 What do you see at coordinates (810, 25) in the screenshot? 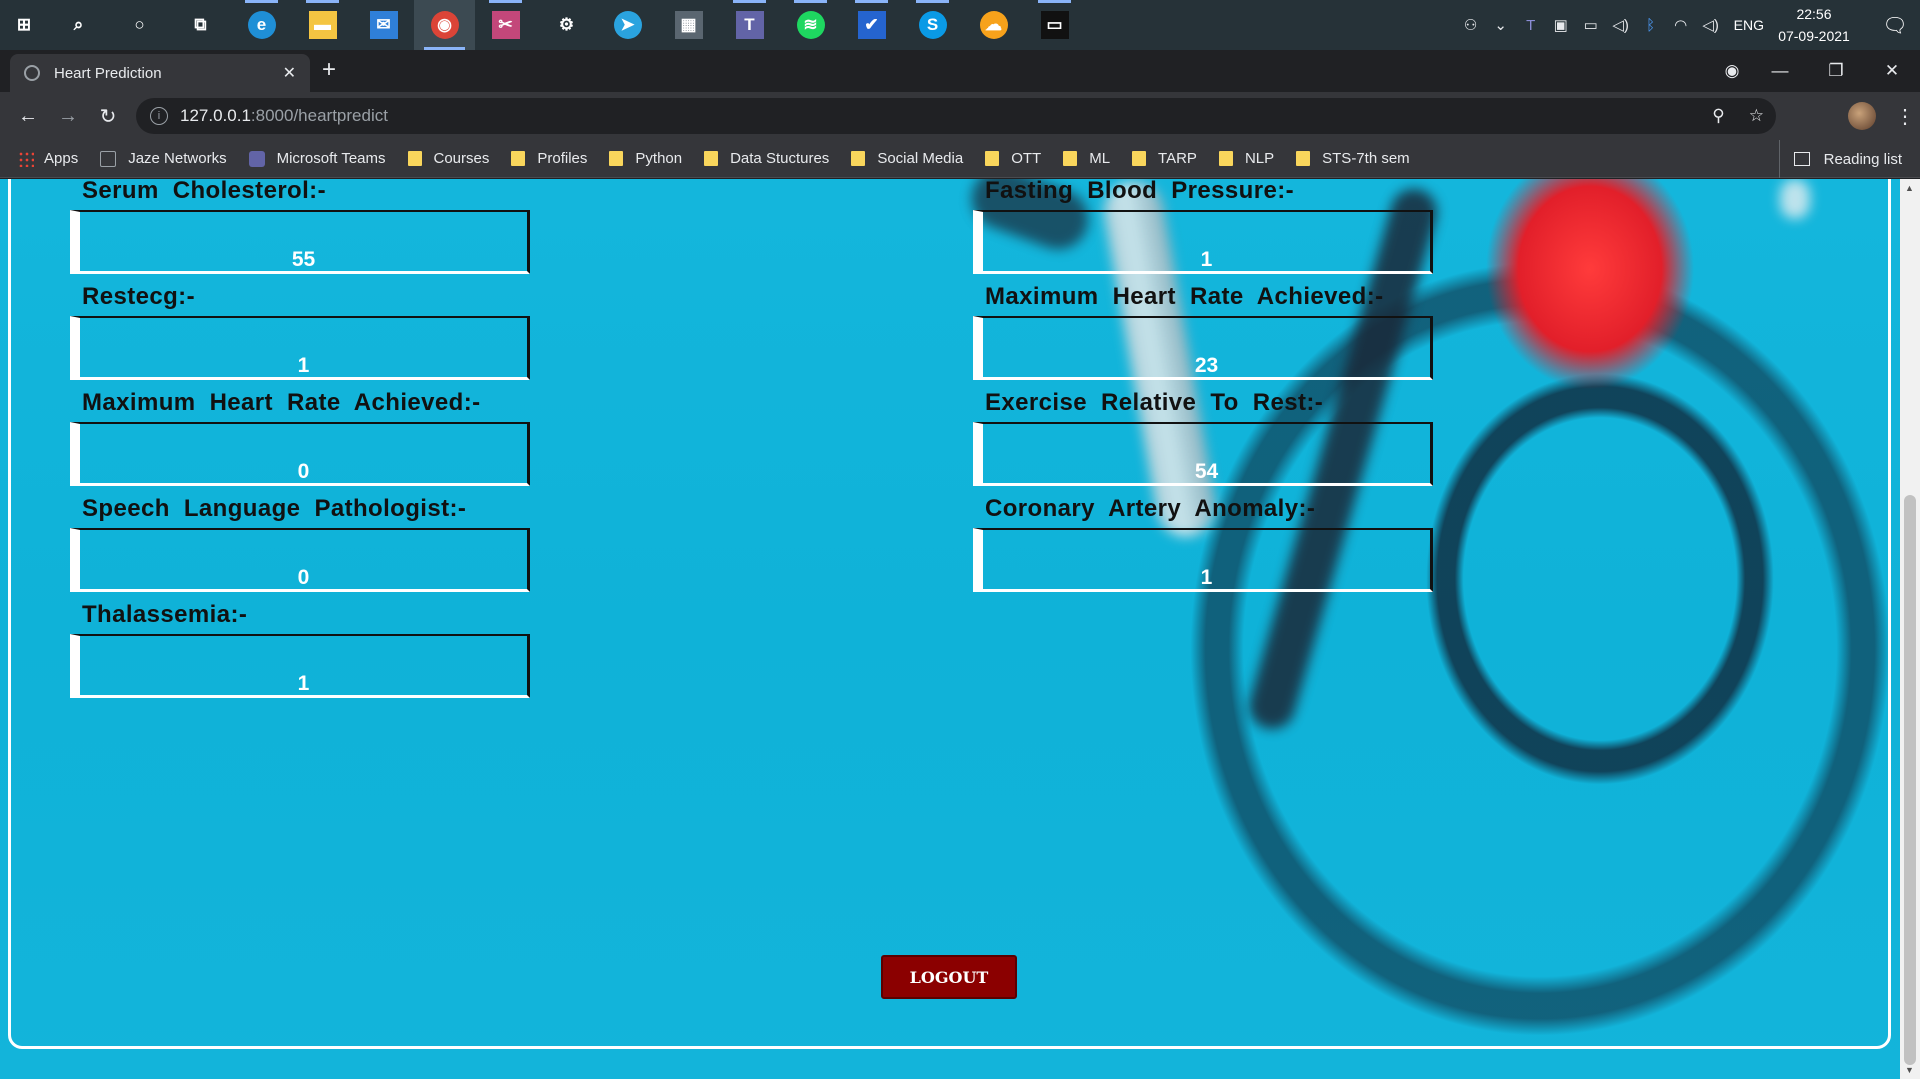
I see `taskbar-app-spotify: ≋` at bounding box center [810, 25].